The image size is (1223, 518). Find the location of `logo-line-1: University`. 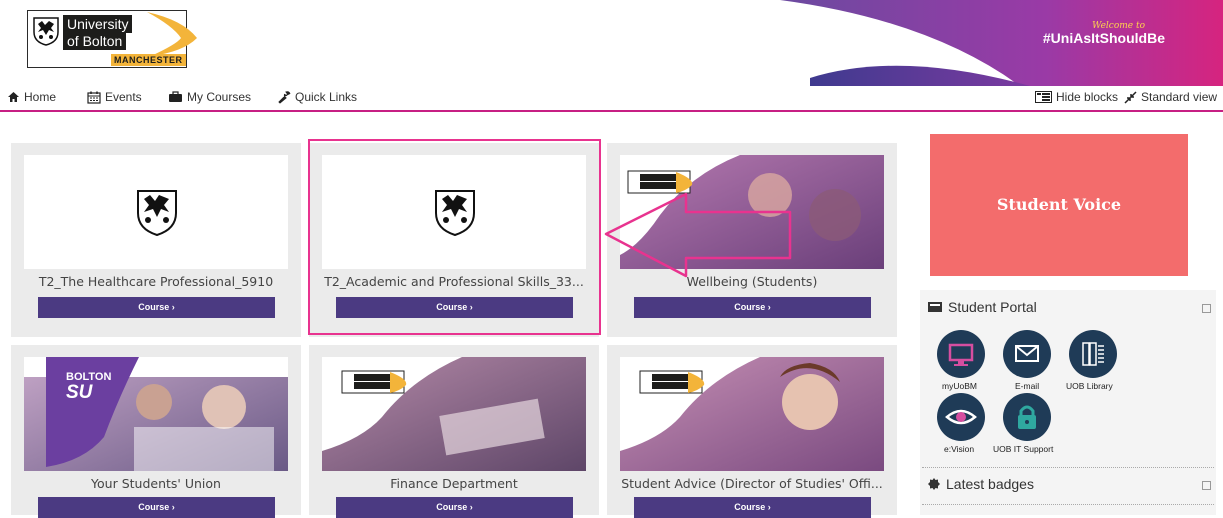

logo-line-1: University is located at coordinates (98, 24).